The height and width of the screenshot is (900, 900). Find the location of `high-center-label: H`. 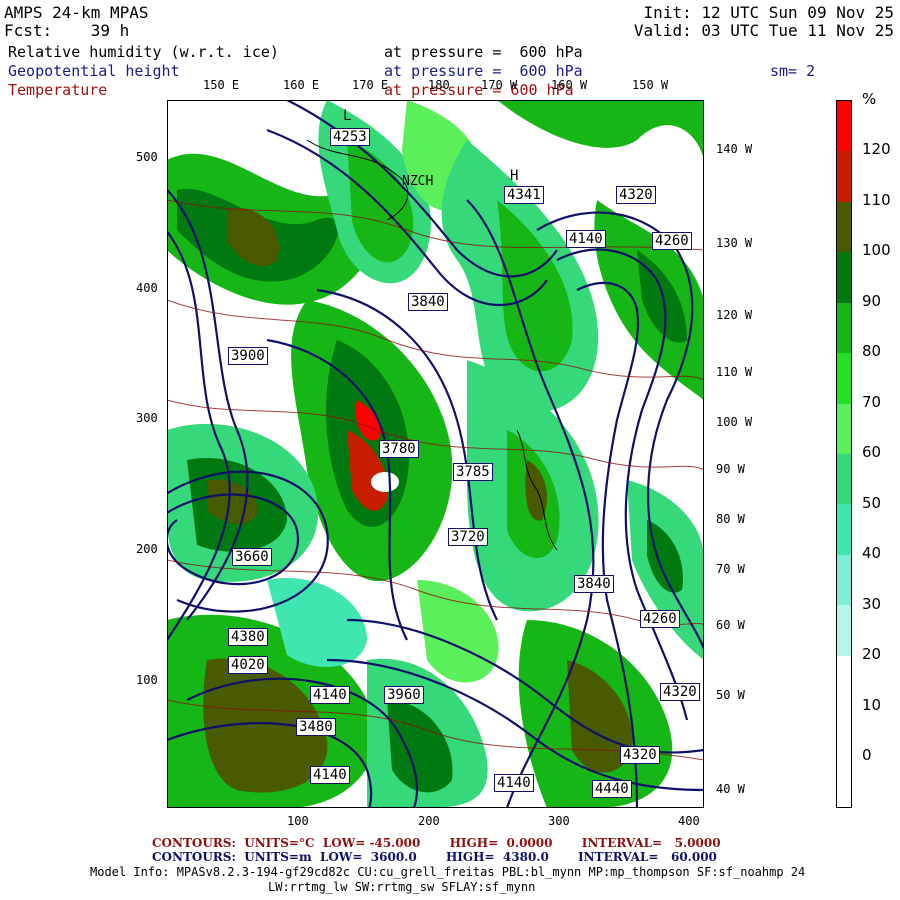

high-center-label: H is located at coordinates (514, 176).